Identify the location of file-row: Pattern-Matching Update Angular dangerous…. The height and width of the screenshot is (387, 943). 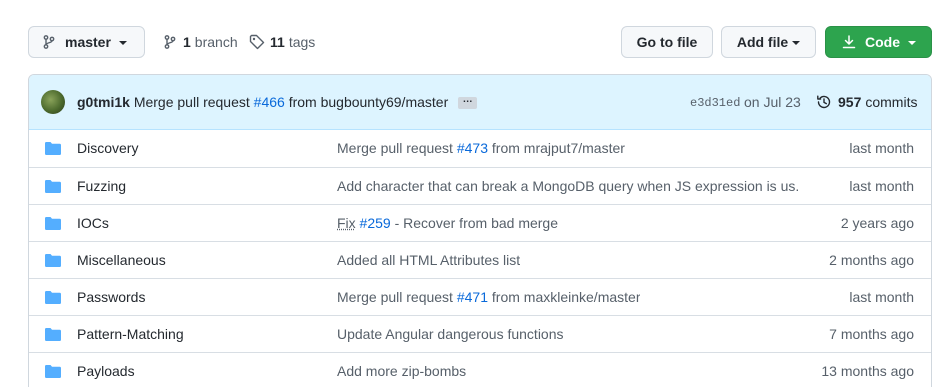
(480, 333).